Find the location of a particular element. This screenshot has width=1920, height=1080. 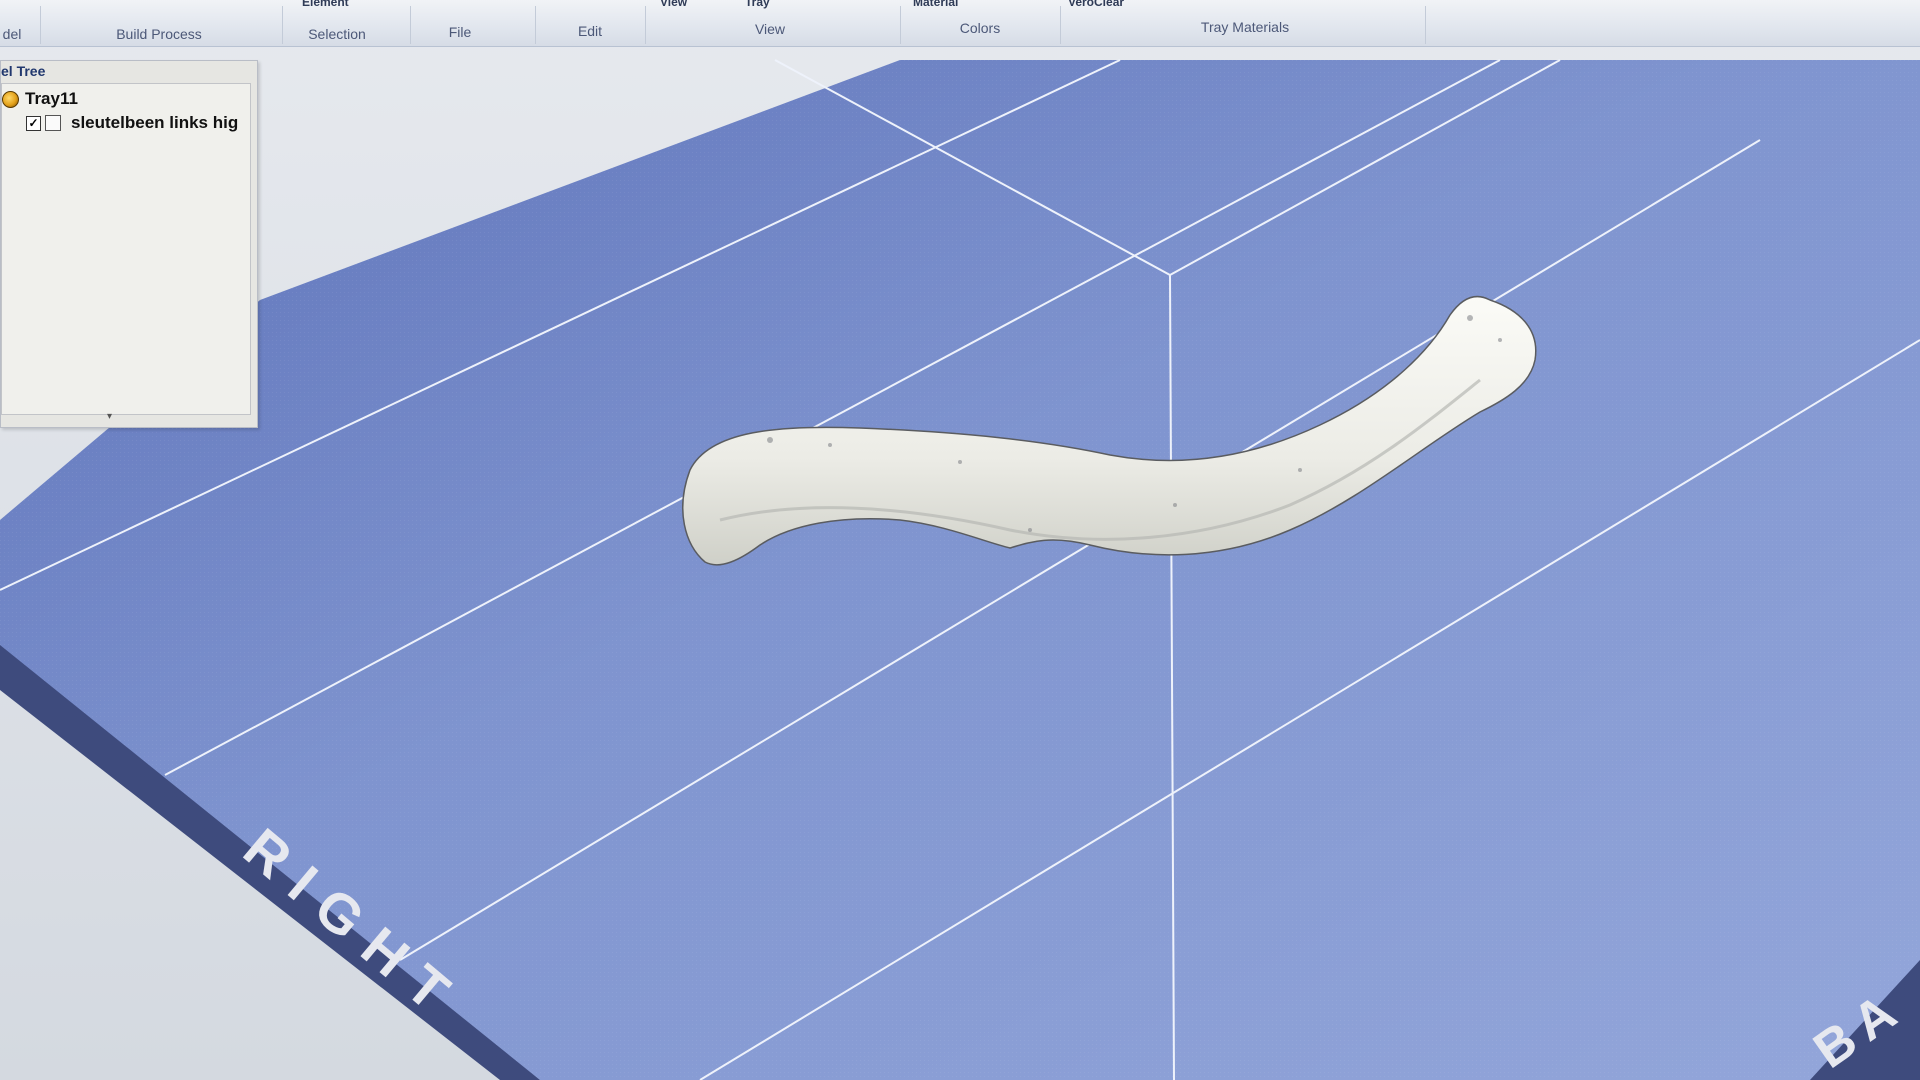

model-label: sleutelbeen links hig is located at coordinates (155, 122).